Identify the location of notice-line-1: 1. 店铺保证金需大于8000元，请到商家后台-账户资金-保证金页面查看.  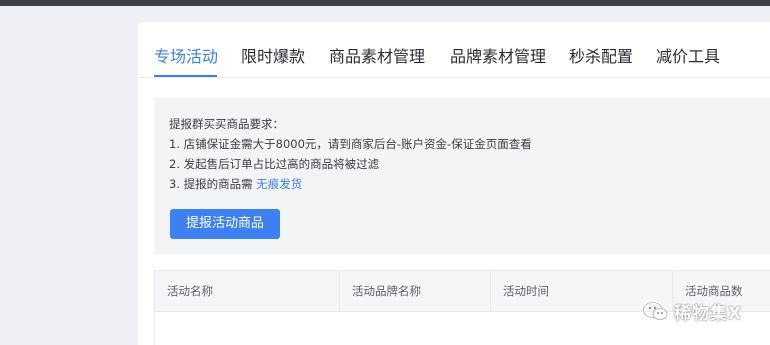
(350, 144).